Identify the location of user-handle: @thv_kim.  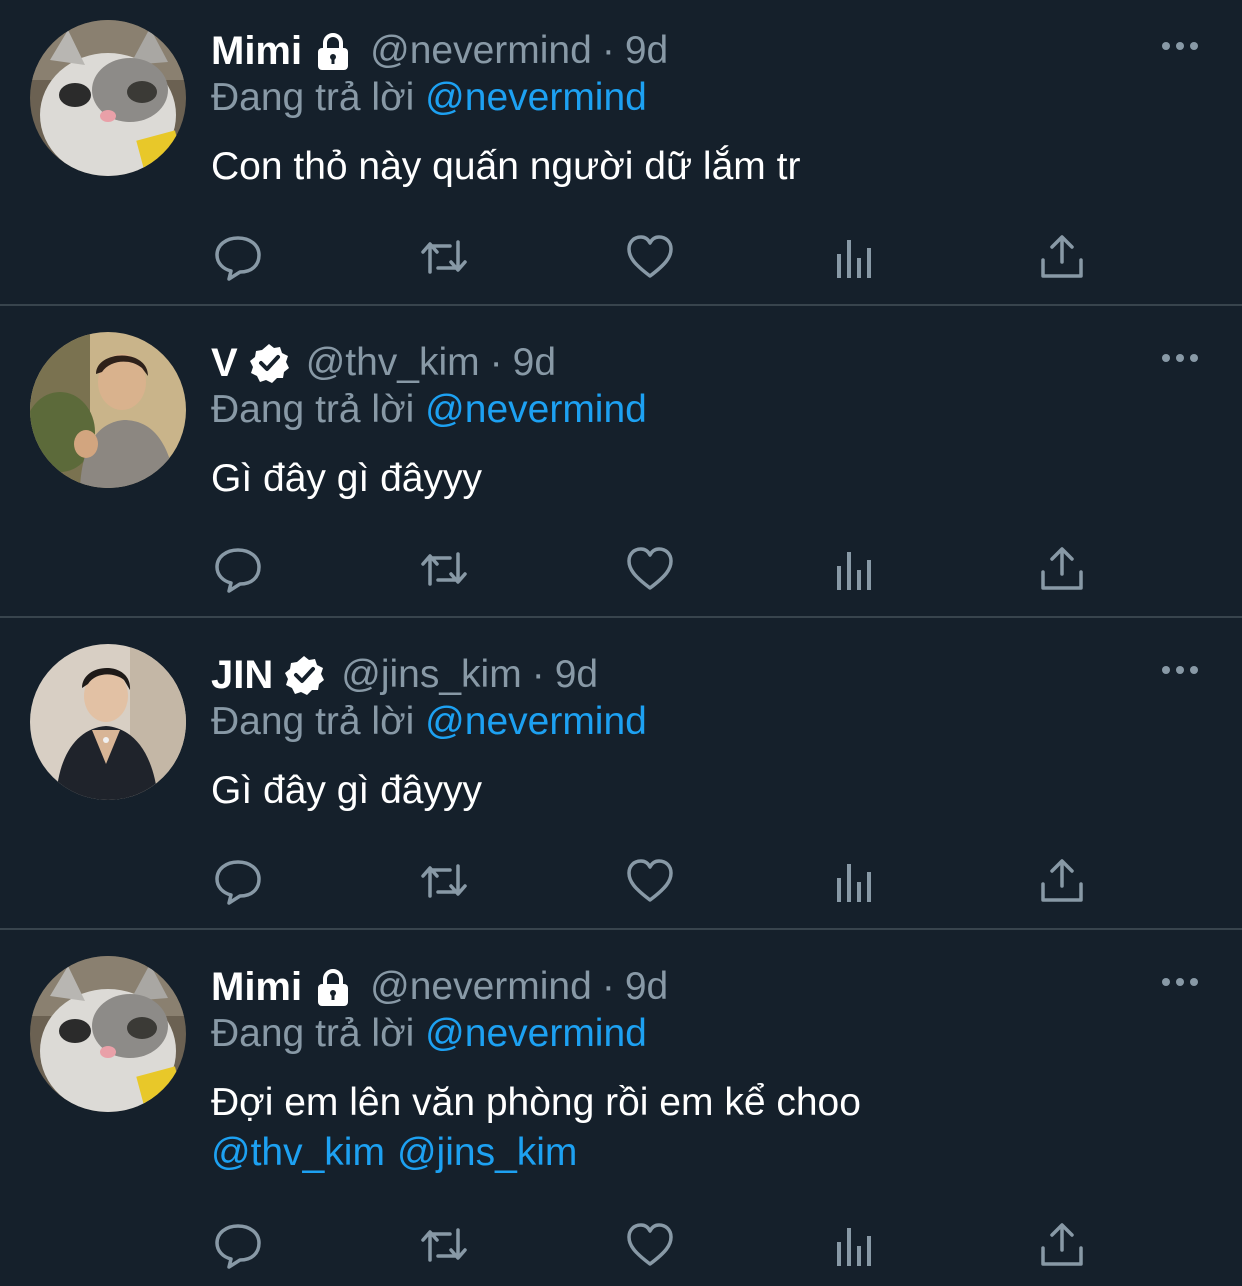
(393, 363).